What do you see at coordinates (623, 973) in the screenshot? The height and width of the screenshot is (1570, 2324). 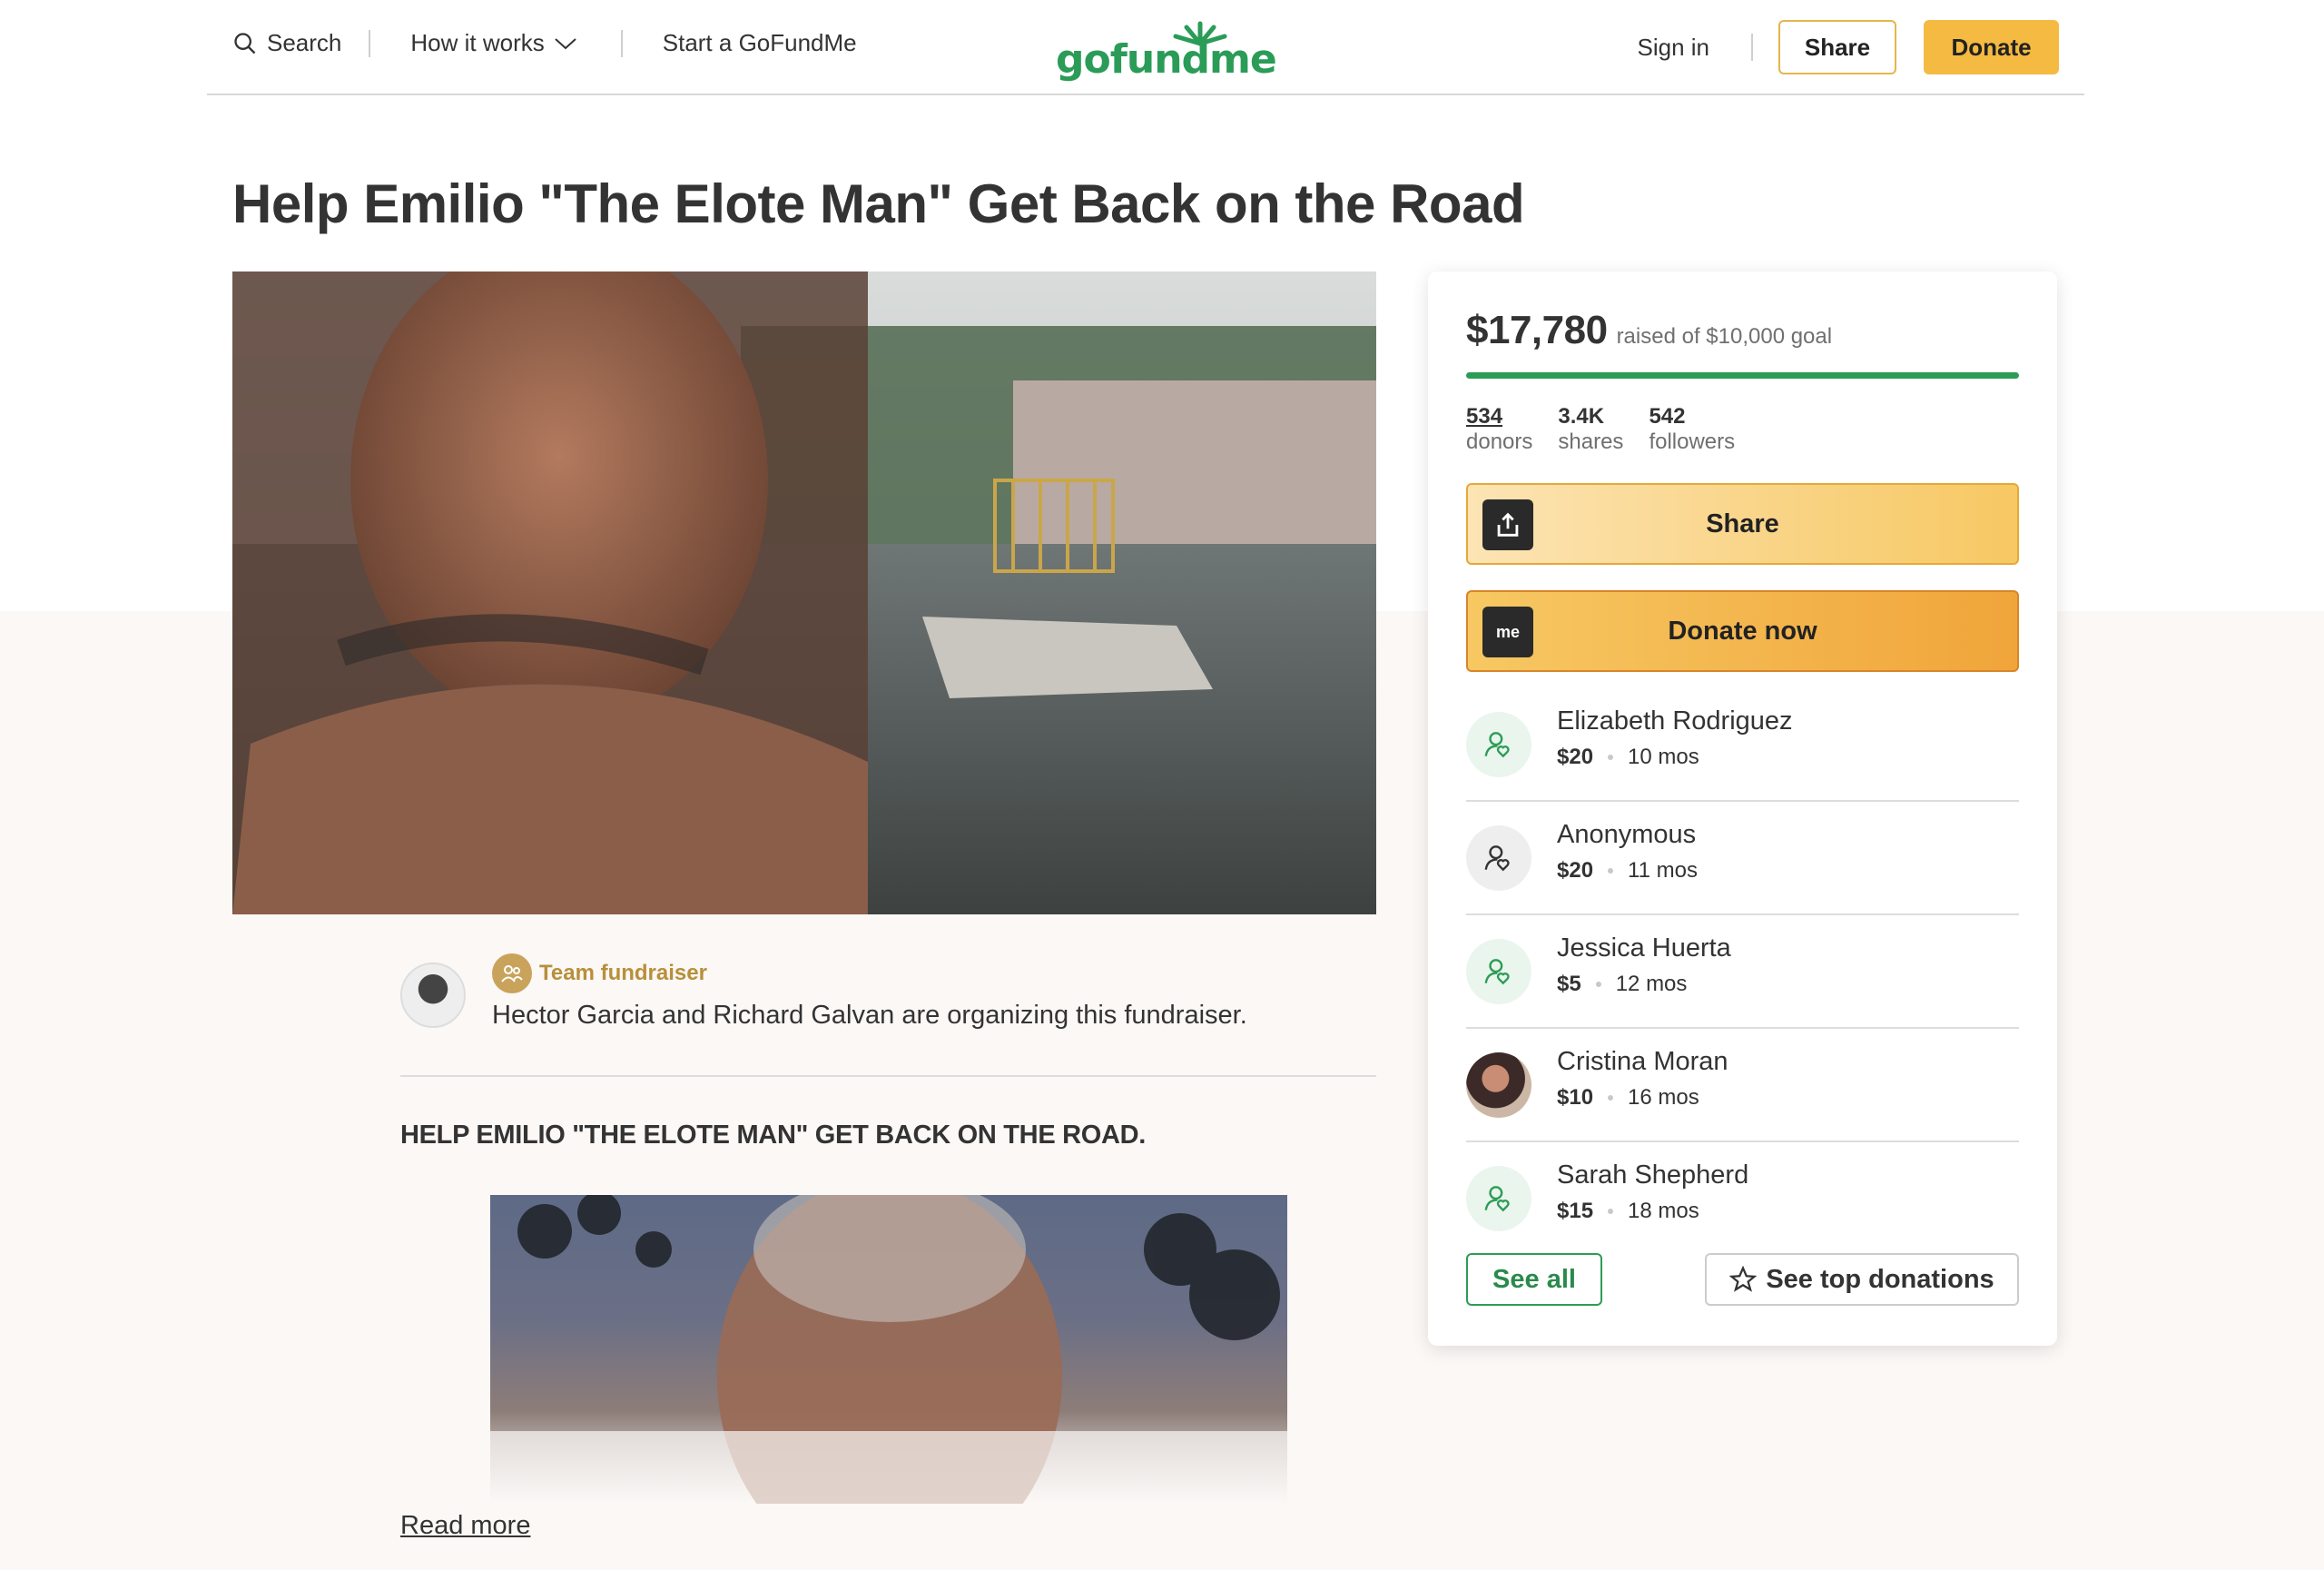 I see `team-fundraiser-label: Team fundraiser` at bounding box center [623, 973].